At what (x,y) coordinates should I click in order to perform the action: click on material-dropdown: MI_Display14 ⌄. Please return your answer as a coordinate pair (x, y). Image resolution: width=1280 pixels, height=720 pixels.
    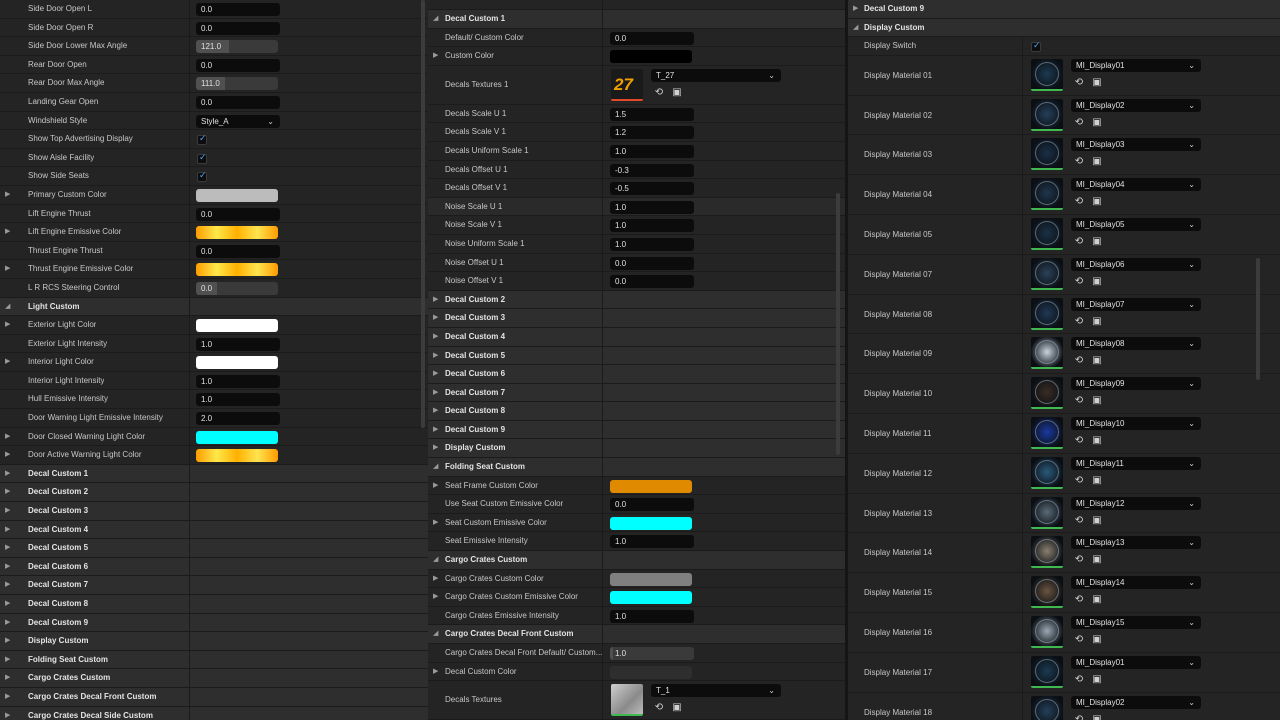
    Looking at the image, I should click on (1136, 583).